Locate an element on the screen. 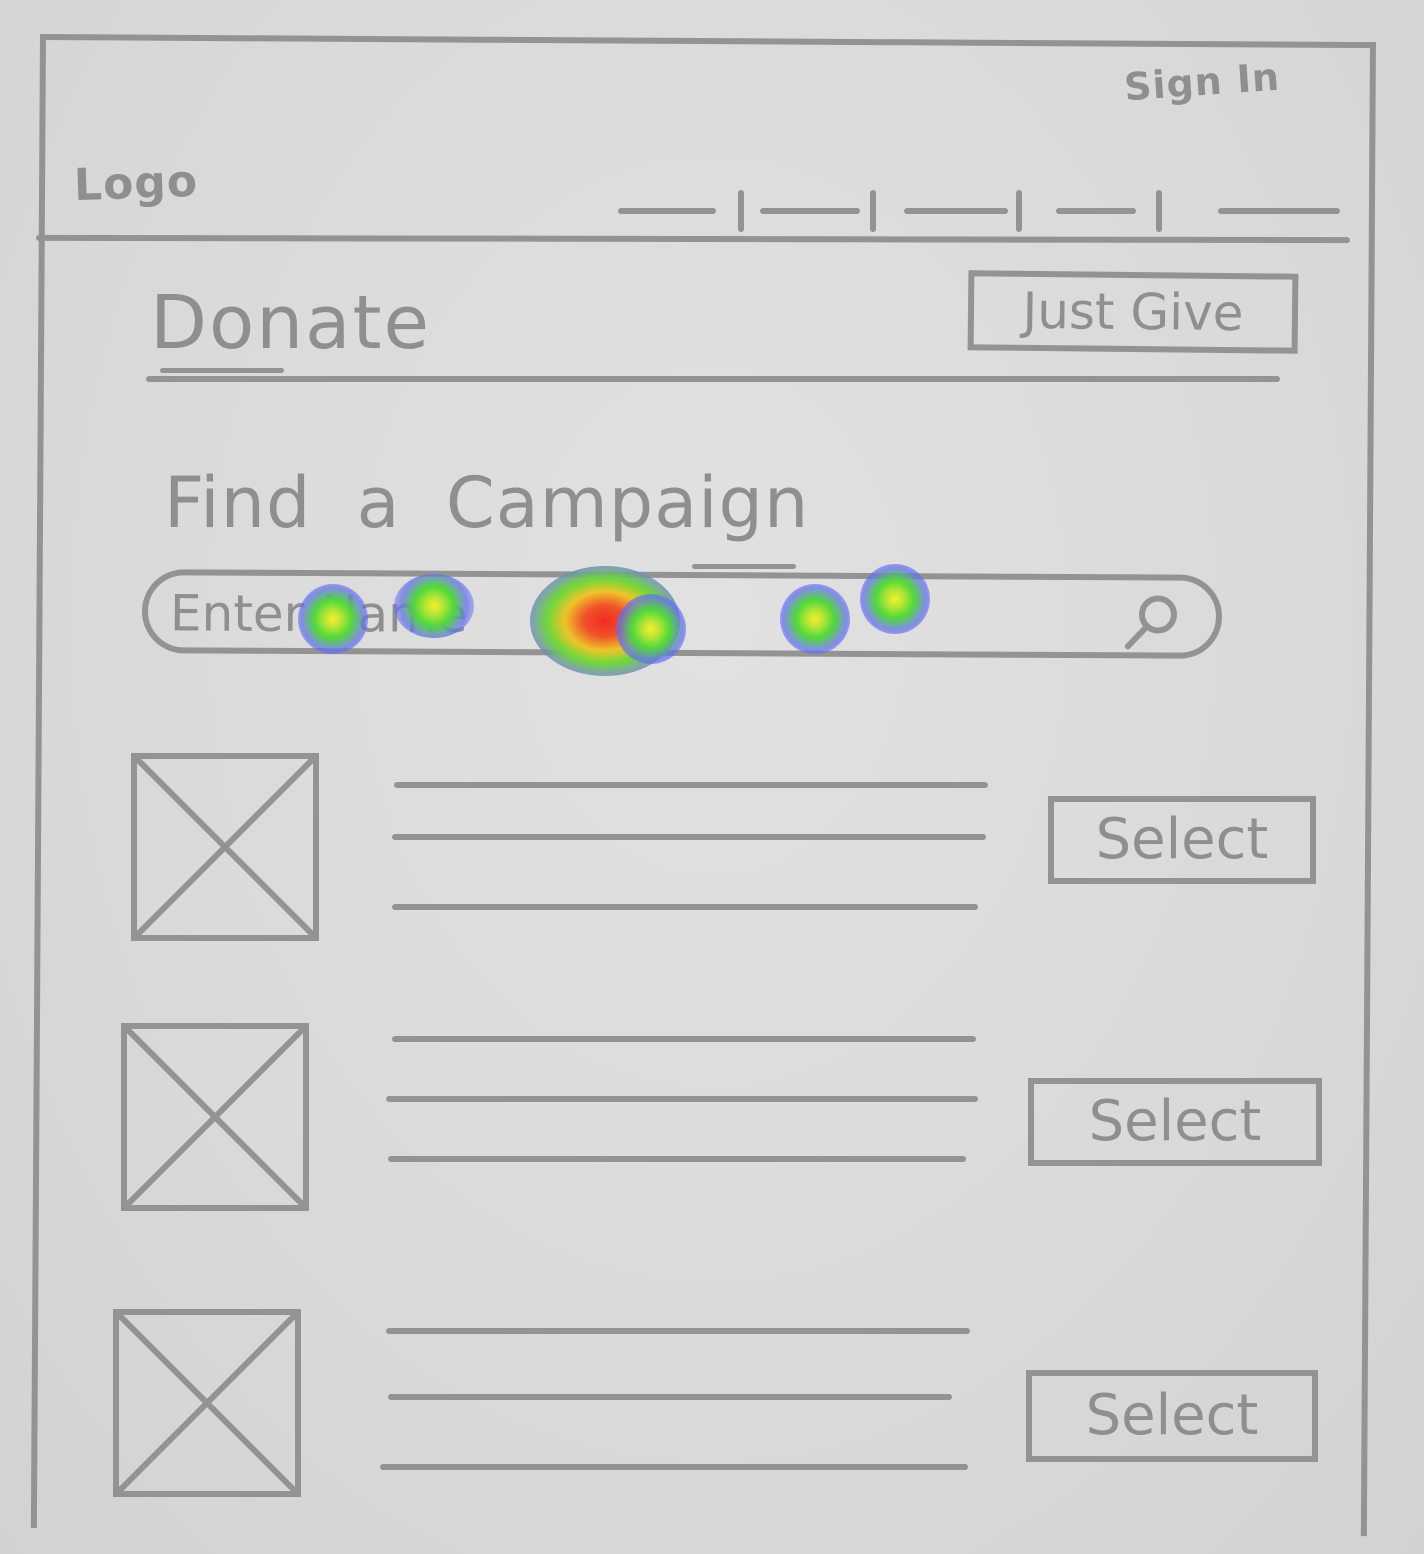  search-input is located at coordinates (620, 616).